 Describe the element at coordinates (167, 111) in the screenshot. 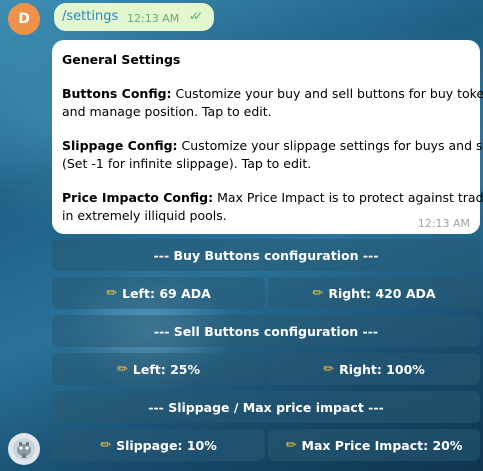

I see `buttons-config-line-2: and manage position. Tap to edit.` at that location.